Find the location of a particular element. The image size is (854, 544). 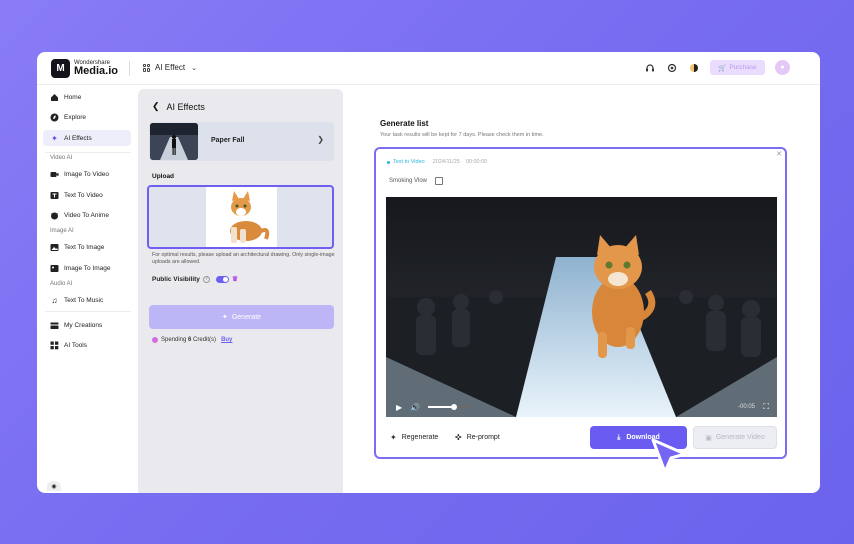

sidebar-item-text-to-video: Text To Video is located at coordinates (87, 195).